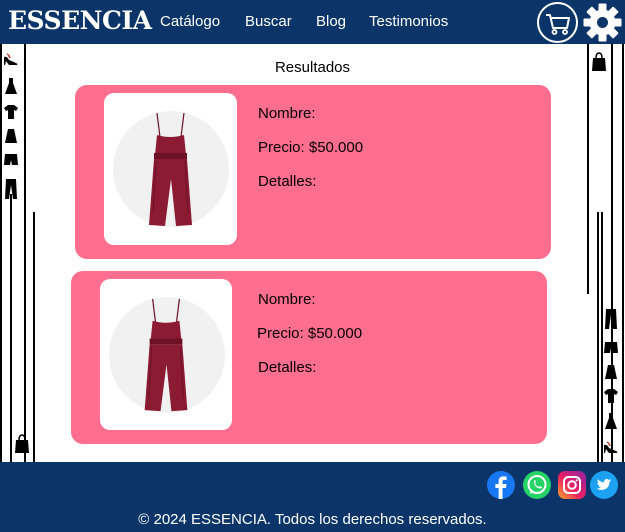  What do you see at coordinates (408, 21) in the screenshot?
I see `nav-link-testimonios: Testimonios` at bounding box center [408, 21].